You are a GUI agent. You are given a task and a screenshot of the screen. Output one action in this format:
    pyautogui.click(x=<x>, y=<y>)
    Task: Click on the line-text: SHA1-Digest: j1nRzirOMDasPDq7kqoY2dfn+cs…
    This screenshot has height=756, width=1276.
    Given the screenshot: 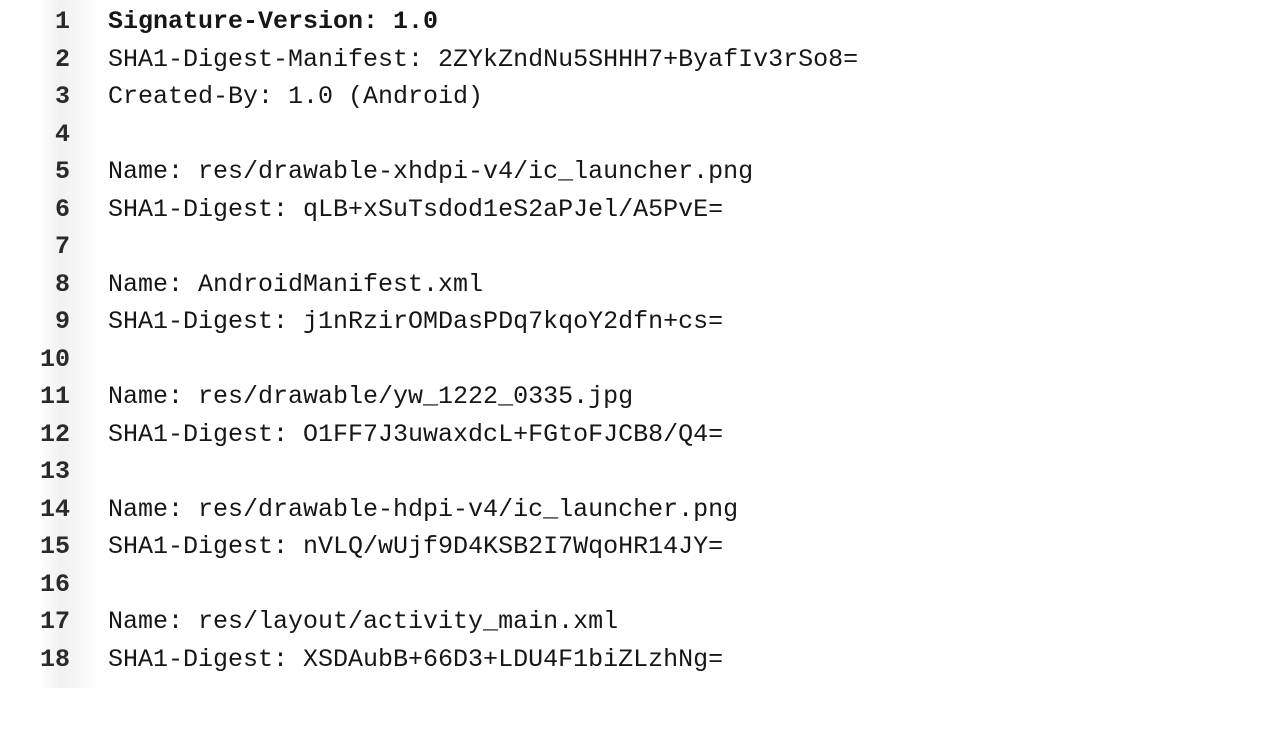 What is the action you would take?
    pyautogui.click(x=416, y=321)
    